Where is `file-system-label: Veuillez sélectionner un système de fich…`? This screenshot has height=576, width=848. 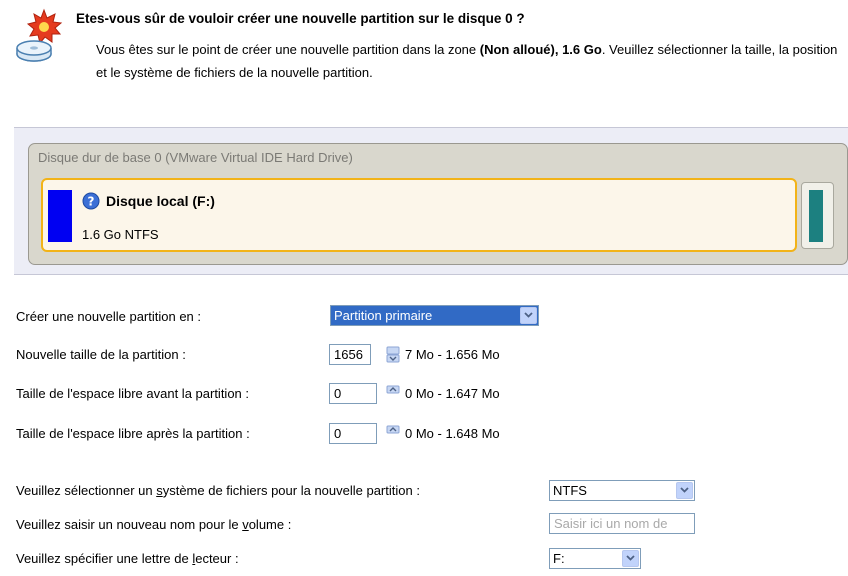 file-system-label: Veuillez sélectionner un système de fich… is located at coordinates (218, 490).